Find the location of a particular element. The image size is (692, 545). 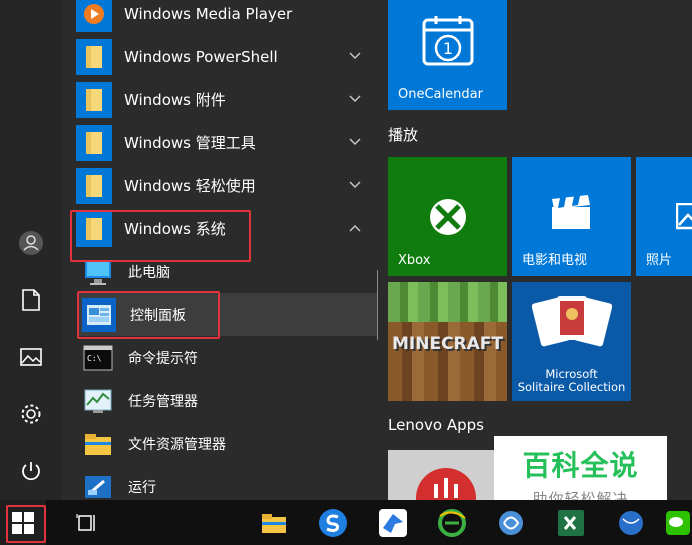

gear-icon is located at coordinates (31, 414).